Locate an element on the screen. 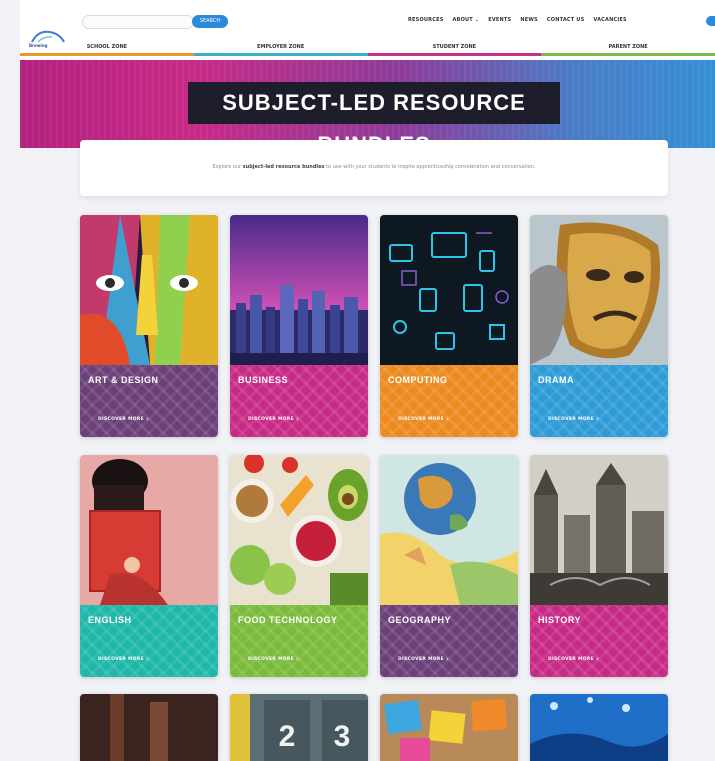 The height and width of the screenshot is (761, 715). english-image is located at coordinates (149, 530).